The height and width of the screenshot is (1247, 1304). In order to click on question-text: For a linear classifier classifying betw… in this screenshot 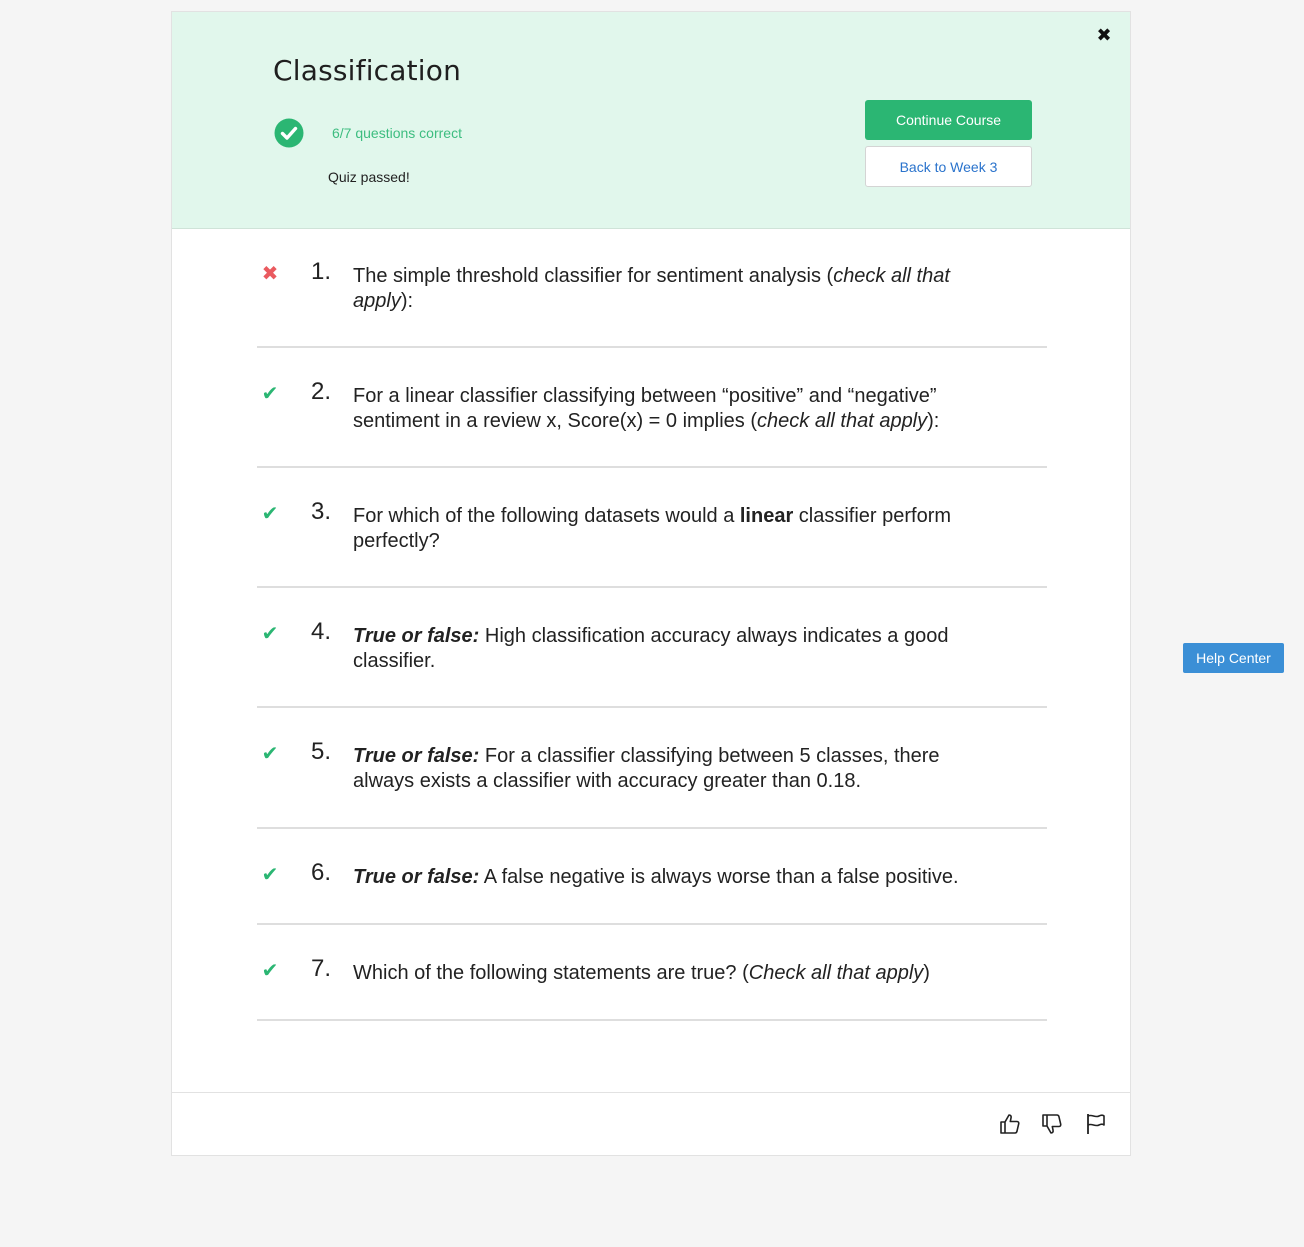, I will do `click(663, 409)`.